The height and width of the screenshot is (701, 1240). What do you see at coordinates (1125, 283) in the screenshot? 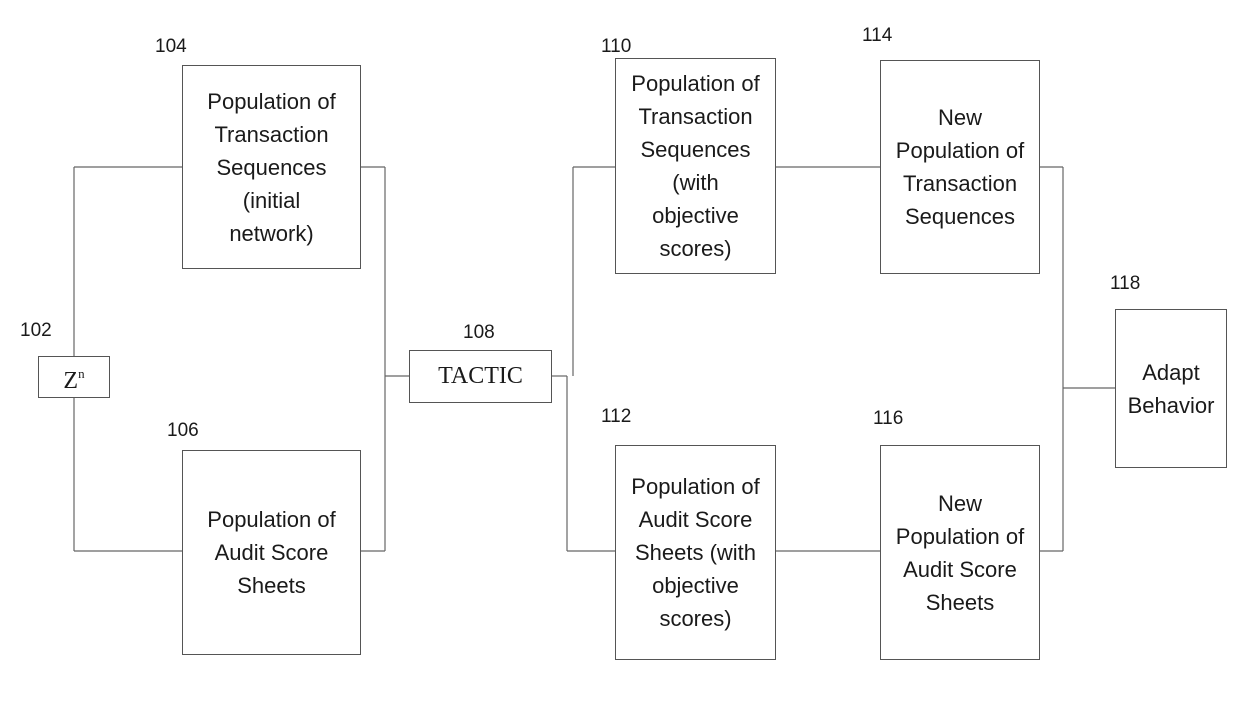
I see `ref-label-118: 118` at bounding box center [1125, 283].